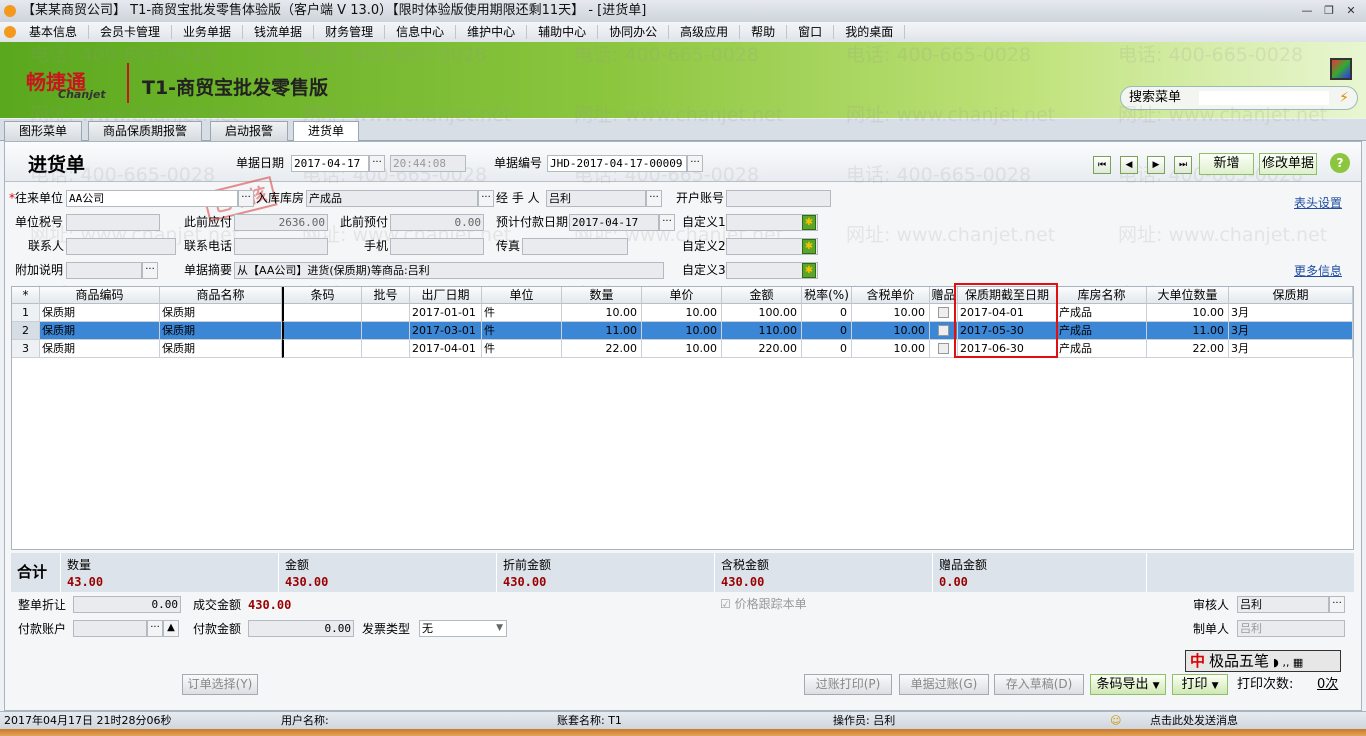 The height and width of the screenshot is (736, 1366). What do you see at coordinates (1291, 295) in the screenshot?
I see `column-header: 保质期` at bounding box center [1291, 295].